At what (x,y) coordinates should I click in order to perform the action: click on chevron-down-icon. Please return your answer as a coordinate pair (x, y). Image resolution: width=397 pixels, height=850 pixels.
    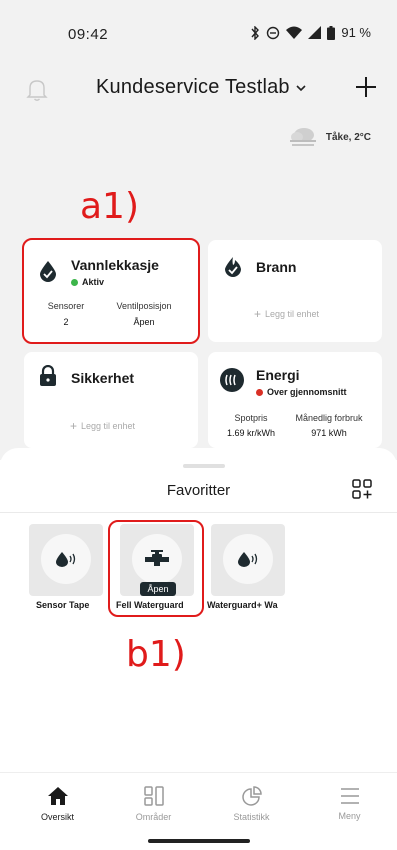
    Looking at the image, I should click on (301, 87).